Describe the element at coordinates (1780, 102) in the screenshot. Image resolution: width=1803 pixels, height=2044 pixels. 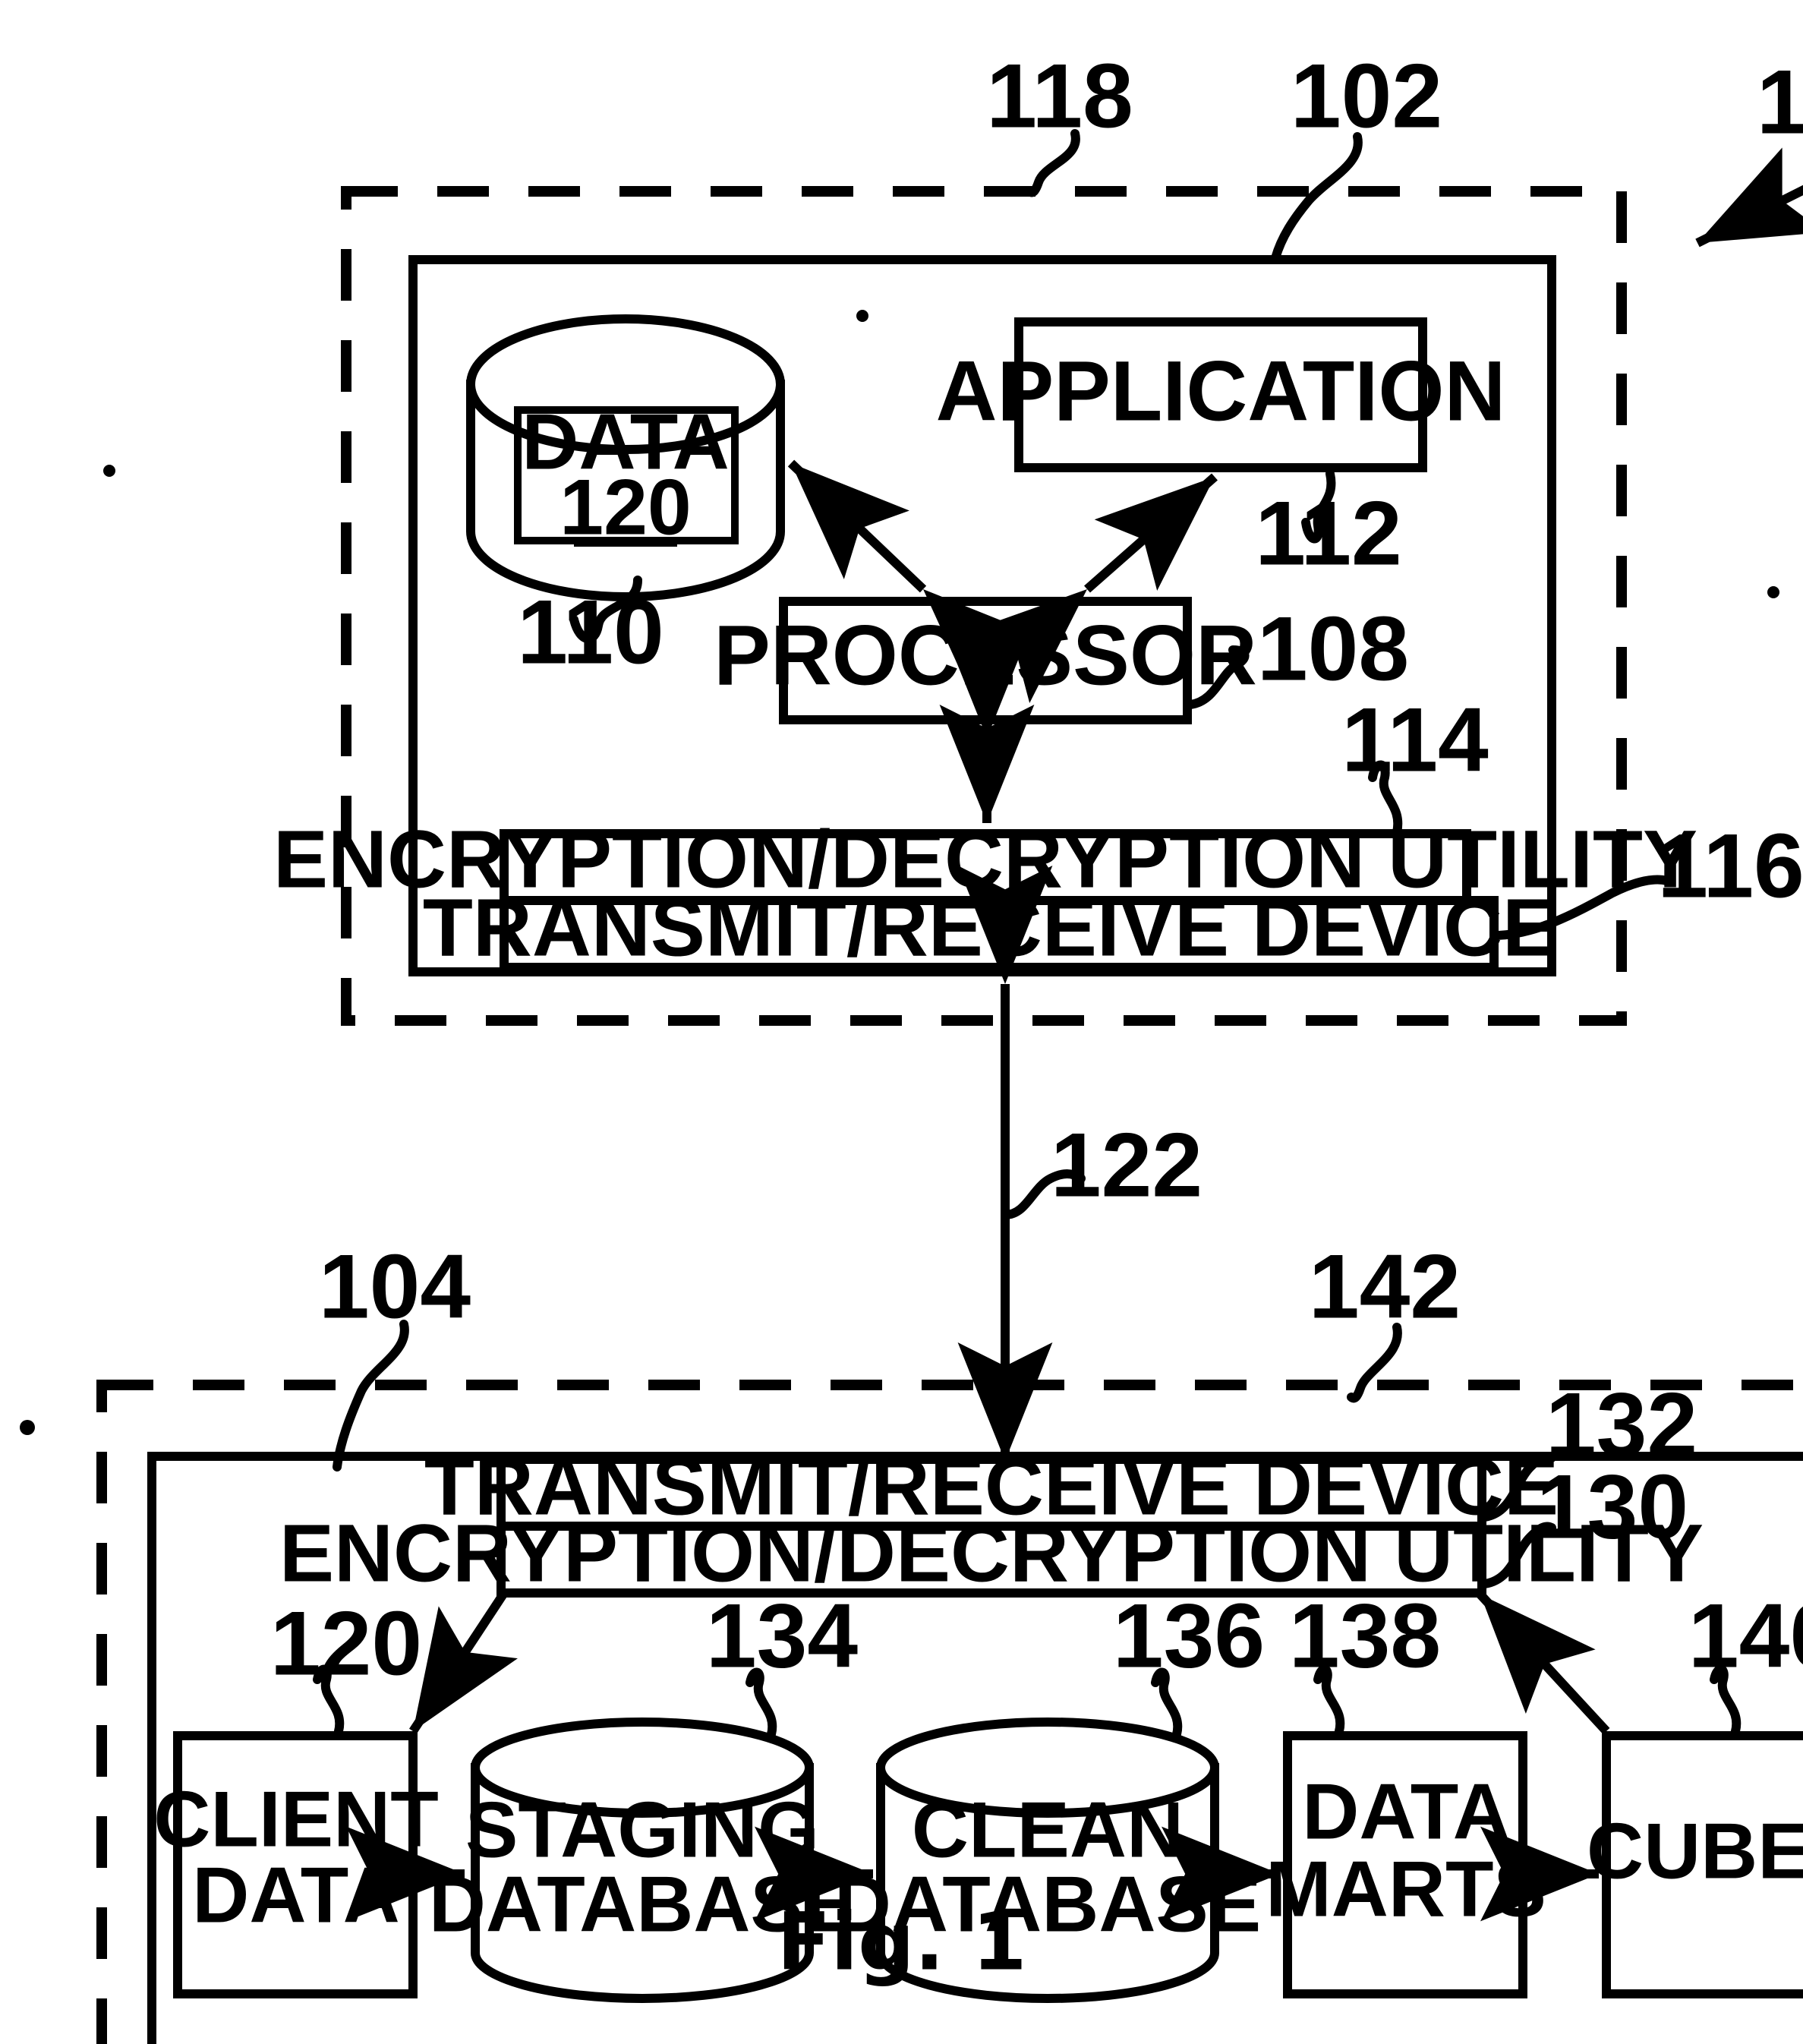
I see `ref-number-100: 100` at that location.